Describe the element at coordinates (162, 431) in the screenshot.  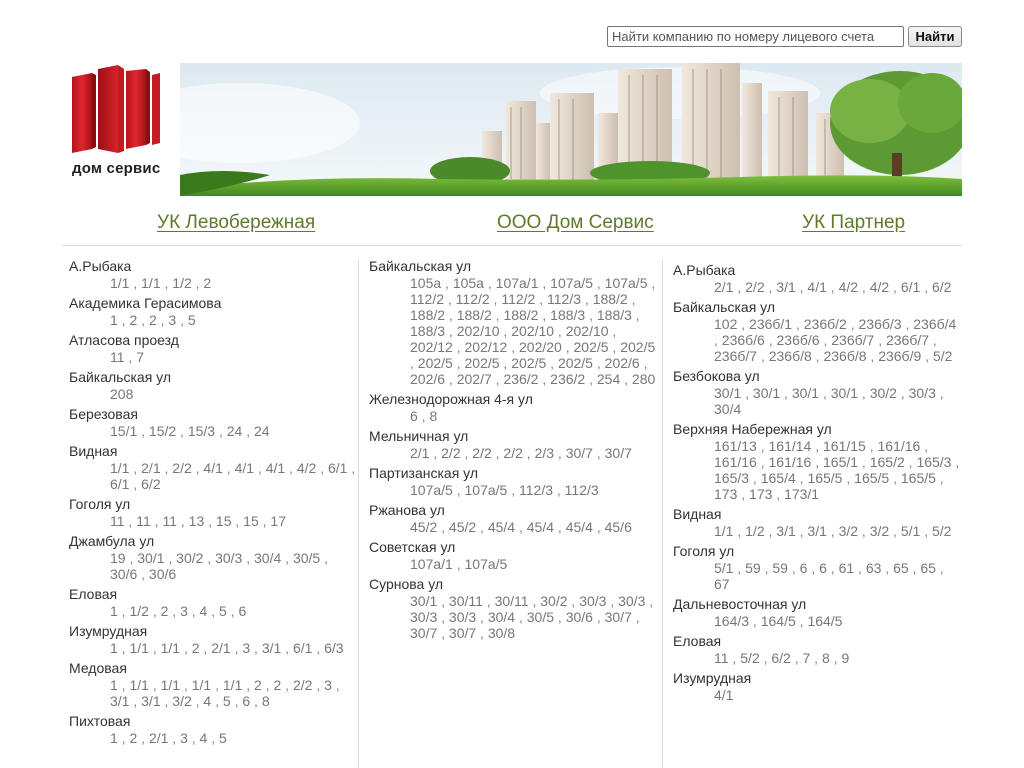
I see `house-number-link: 15/2` at that location.